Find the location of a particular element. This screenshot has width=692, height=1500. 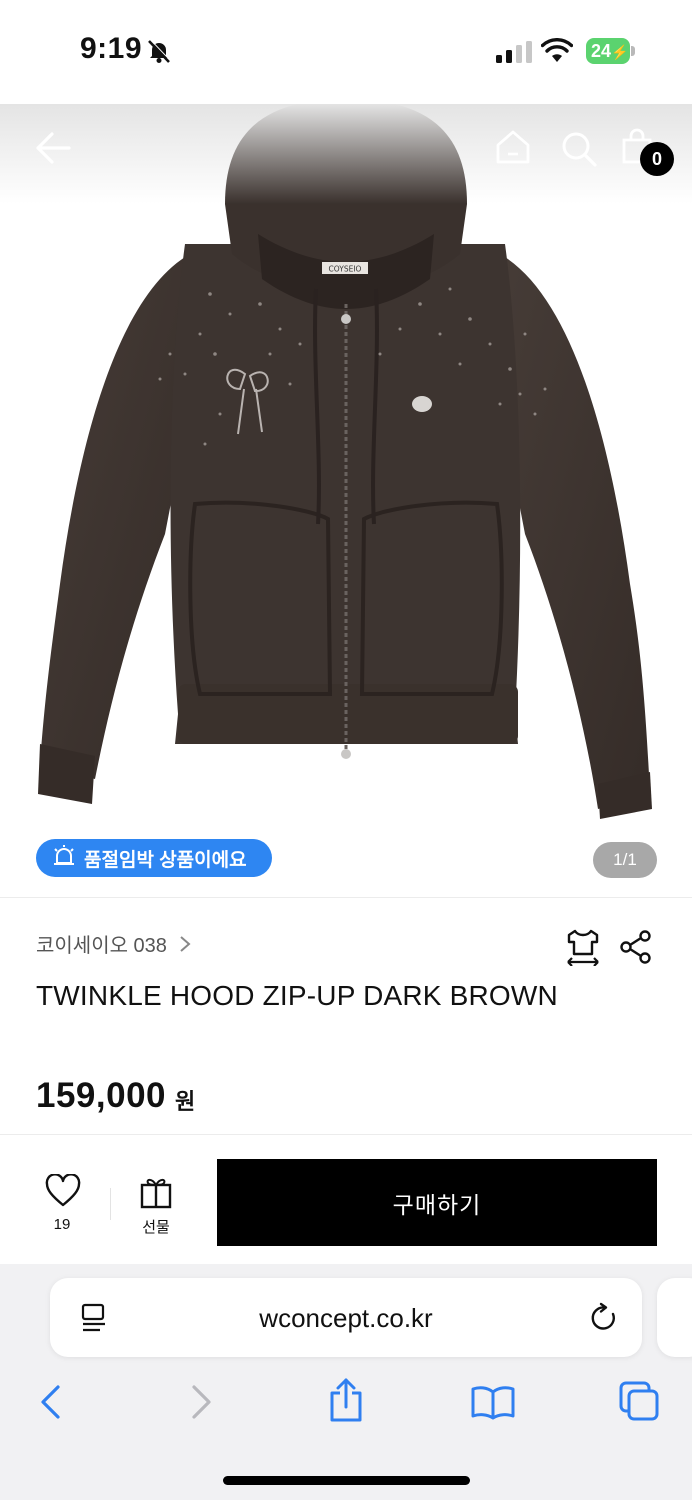

home-indicator is located at coordinates (346, 1480).